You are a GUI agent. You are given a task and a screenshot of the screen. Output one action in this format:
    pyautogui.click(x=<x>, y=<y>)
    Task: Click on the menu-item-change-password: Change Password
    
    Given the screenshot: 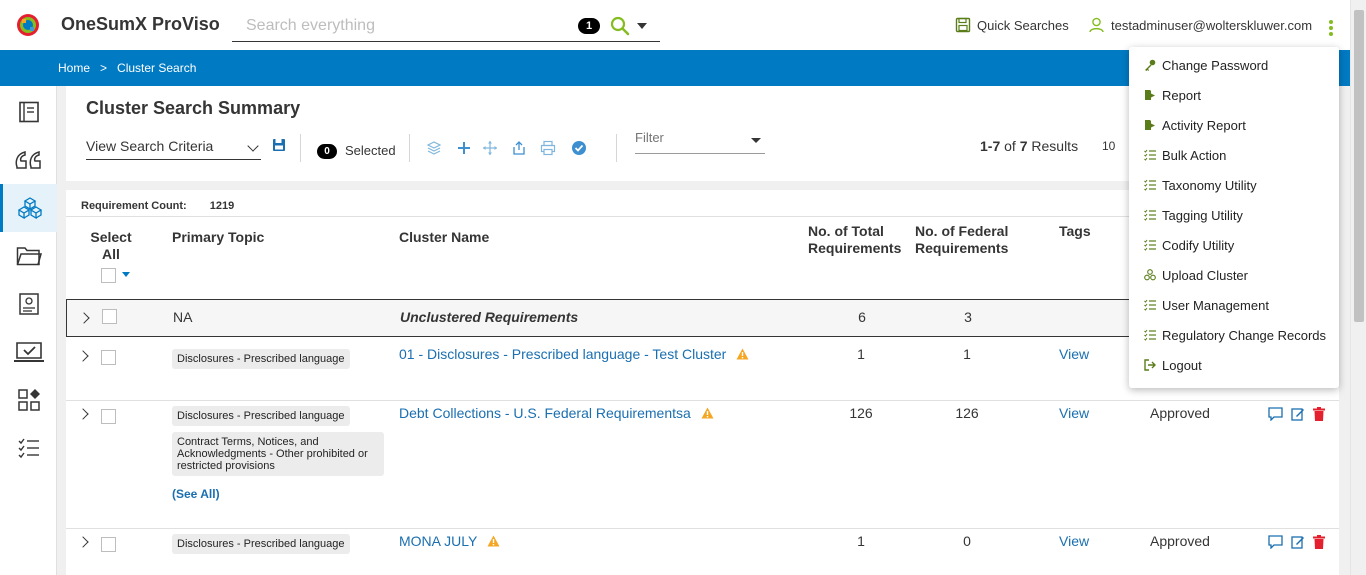 What is the action you would take?
    pyautogui.click(x=1206, y=65)
    